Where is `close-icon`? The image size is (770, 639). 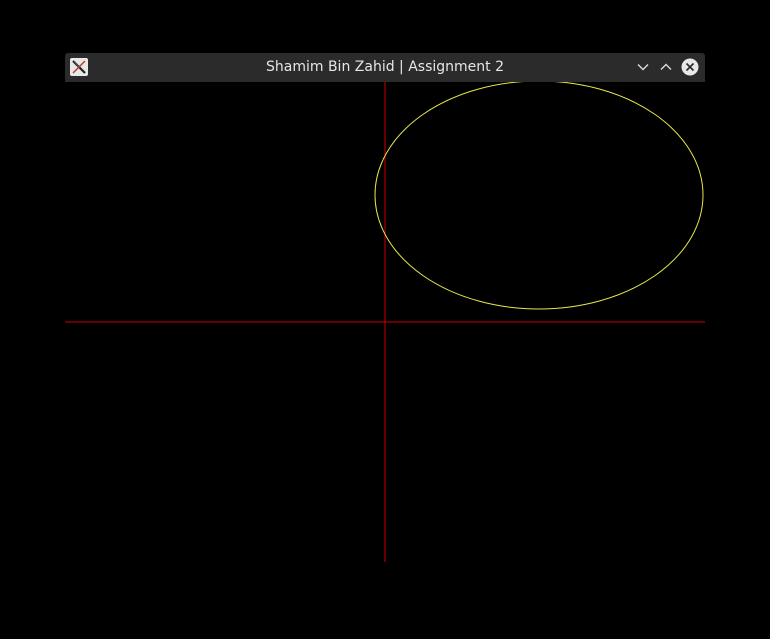
close-icon is located at coordinates (690, 67).